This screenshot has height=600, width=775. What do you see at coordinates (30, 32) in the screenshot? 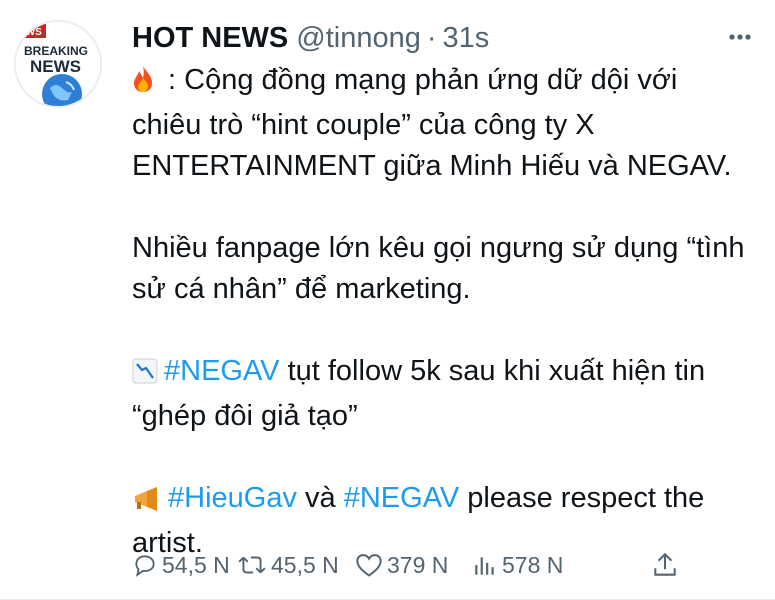
I see `avatar-top-text: EWS` at bounding box center [30, 32].